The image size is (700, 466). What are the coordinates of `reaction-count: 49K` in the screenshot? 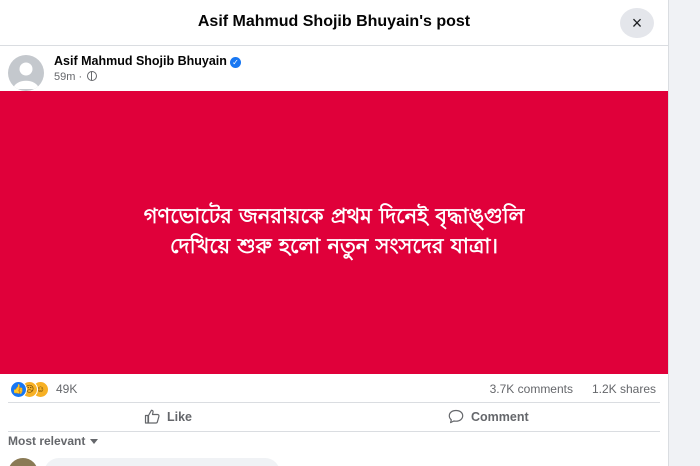 It's located at (66, 389).